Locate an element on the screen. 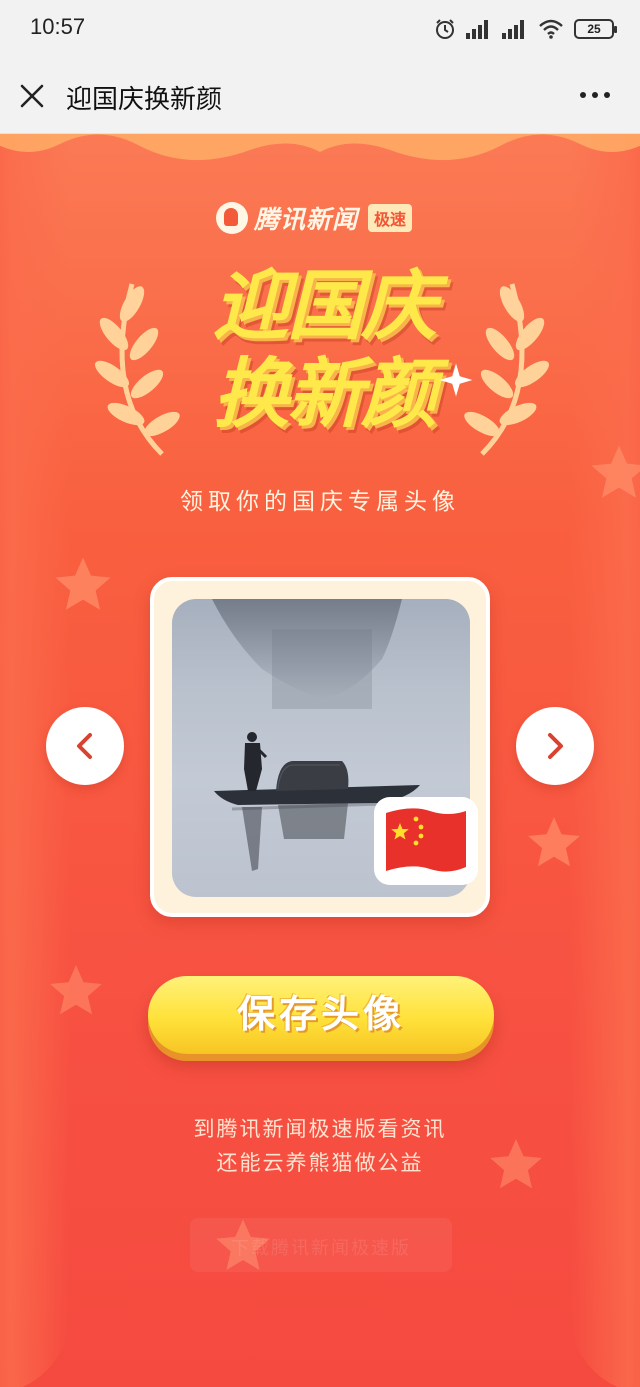 The image size is (640, 1387). promo-line-1: 到腾讯新闻极速版看资讯 is located at coordinates (320, 1129).